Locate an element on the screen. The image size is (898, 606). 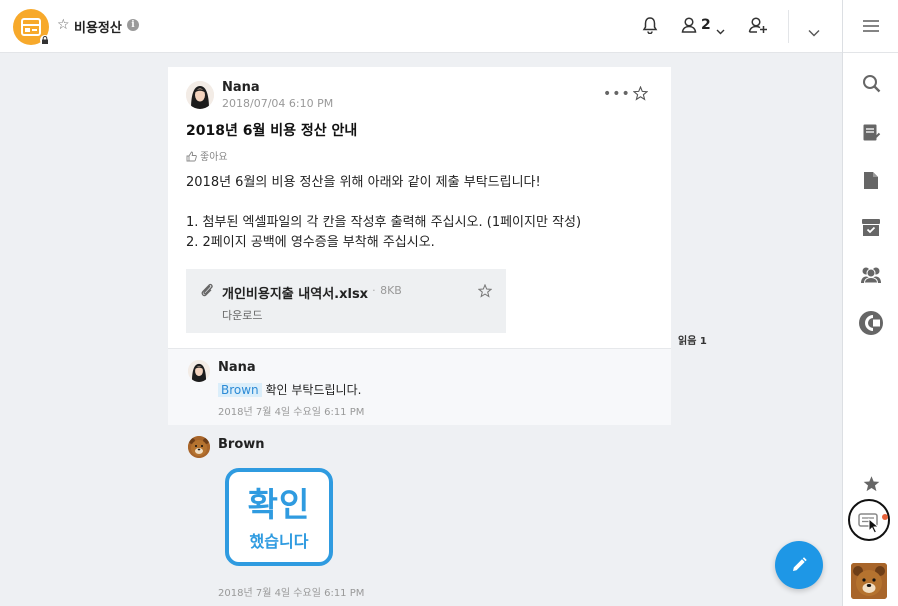
attachment-card: 개인비용지출 내역서.xlsx · 8KB 다운로드 is located at coordinates (346, 301).